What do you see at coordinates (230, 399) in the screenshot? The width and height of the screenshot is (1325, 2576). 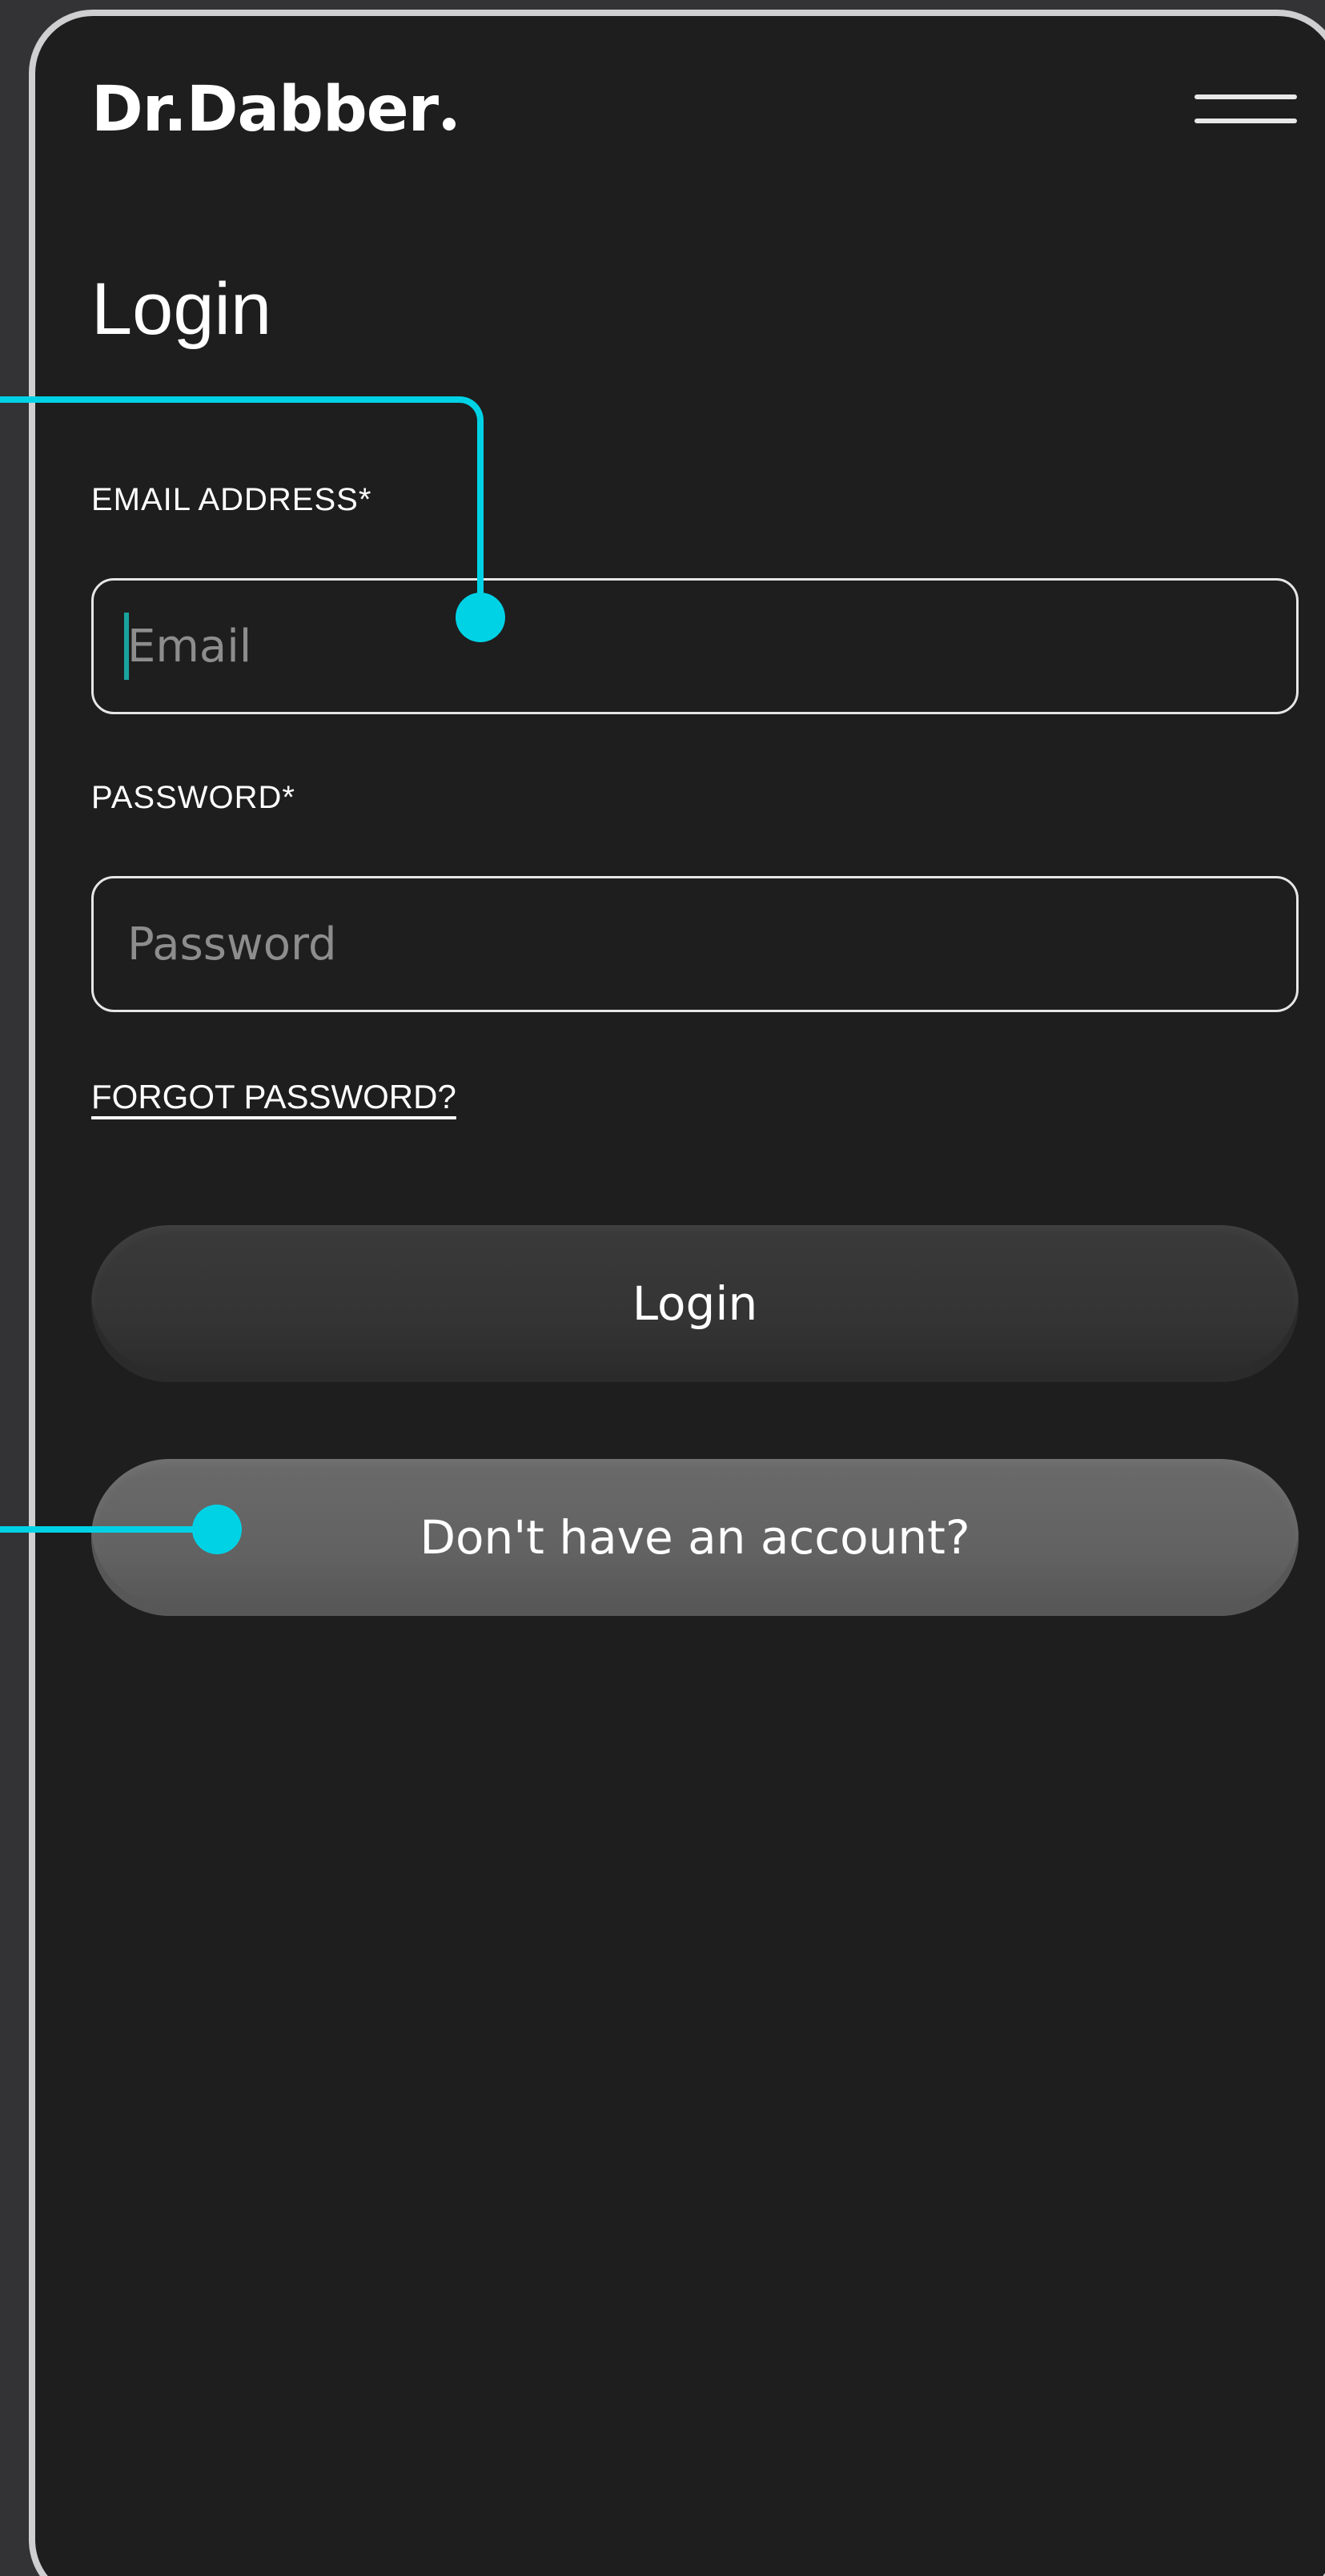 I see `callout-email-horizontal` at bounding box center [230, 399].